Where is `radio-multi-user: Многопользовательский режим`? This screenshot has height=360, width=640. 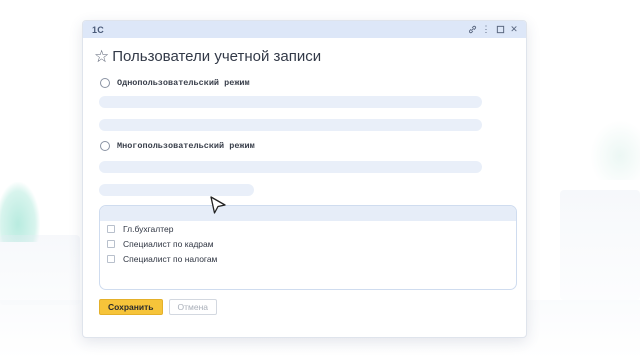 radio-multi-user: Многопользовательский режим is located at coordinates (177, 146).